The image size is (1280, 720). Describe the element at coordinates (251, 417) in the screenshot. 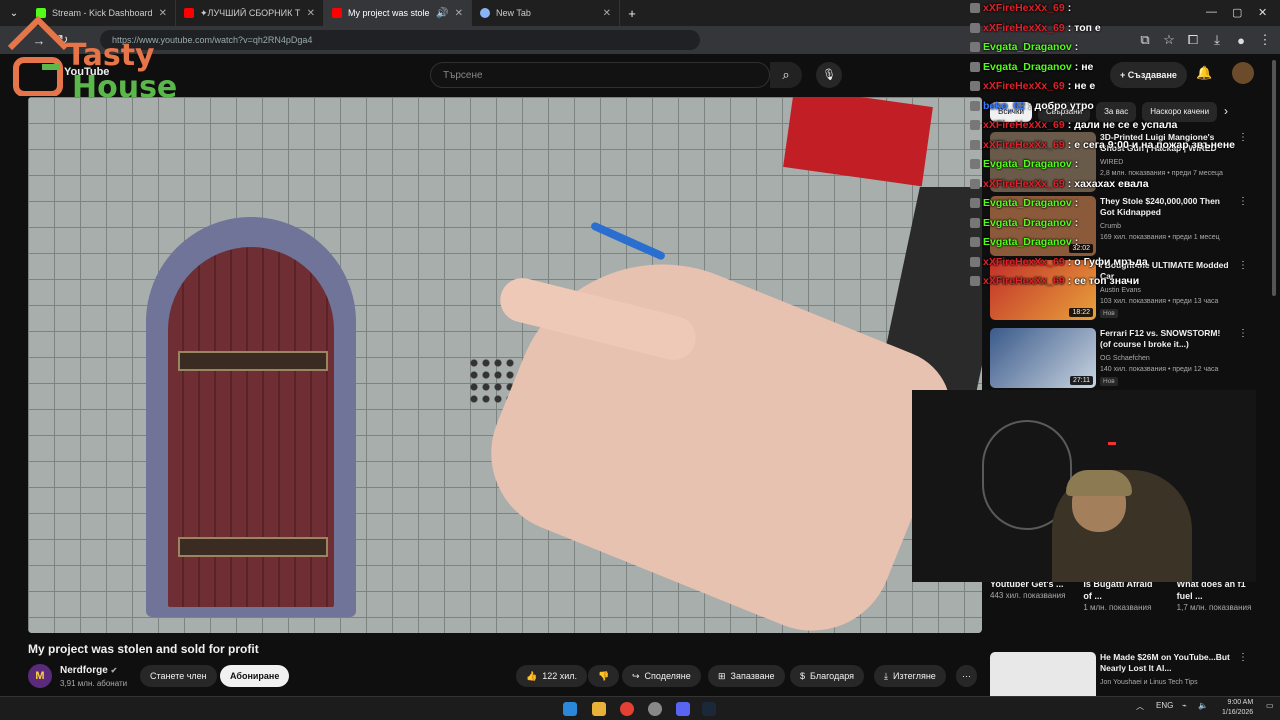

I see `miniature-door` at that location.